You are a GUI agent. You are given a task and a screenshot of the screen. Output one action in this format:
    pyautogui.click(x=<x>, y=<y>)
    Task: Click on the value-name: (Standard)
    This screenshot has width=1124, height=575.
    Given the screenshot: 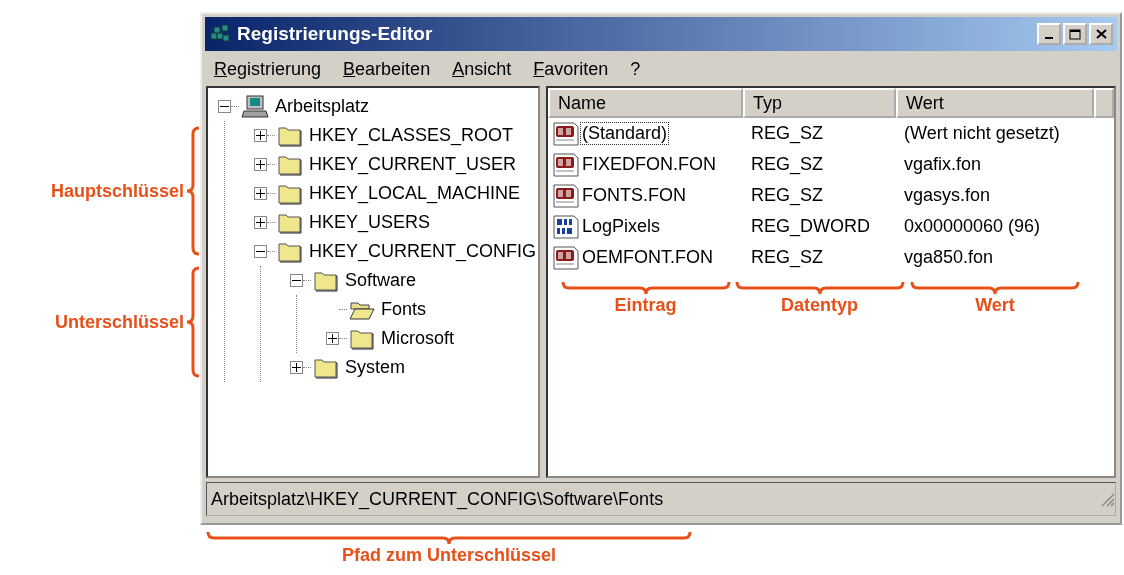 What is the action you would take?
    pyautogui.click(x=625, y=133)
    